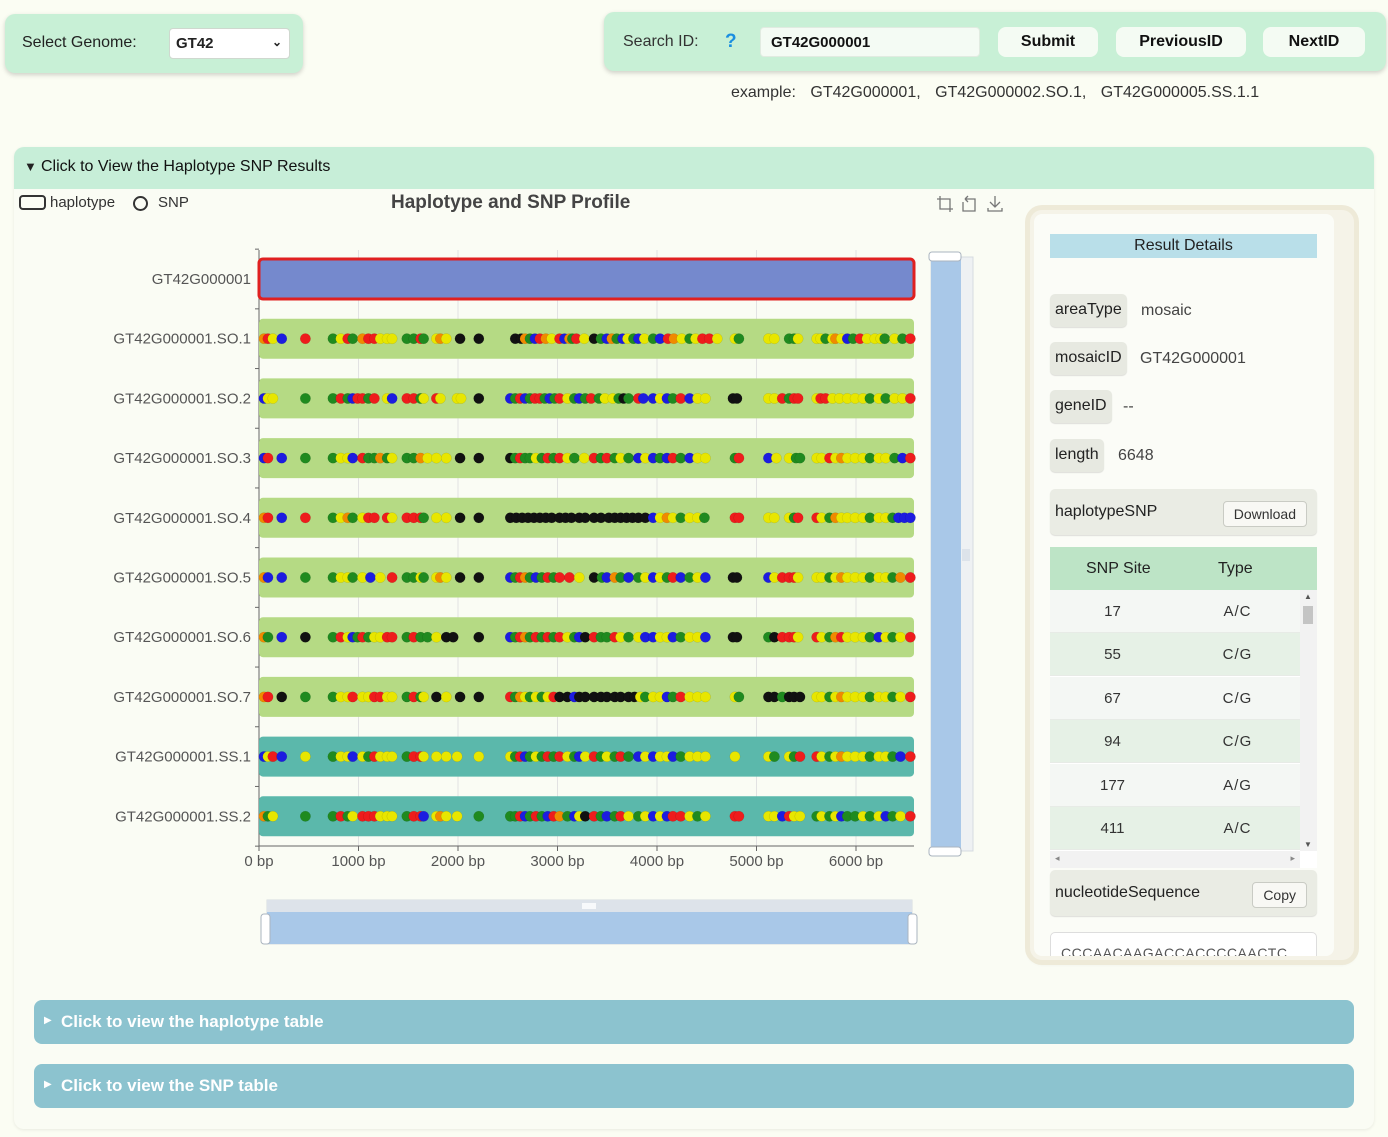 The image size is (1388, 1137). What do you see at coordinates (694, 1022) in the screenshot?
I see `haplotype-table-accordion: ▶ Click to view the haplotype table` at bounding box center [694, 1022].